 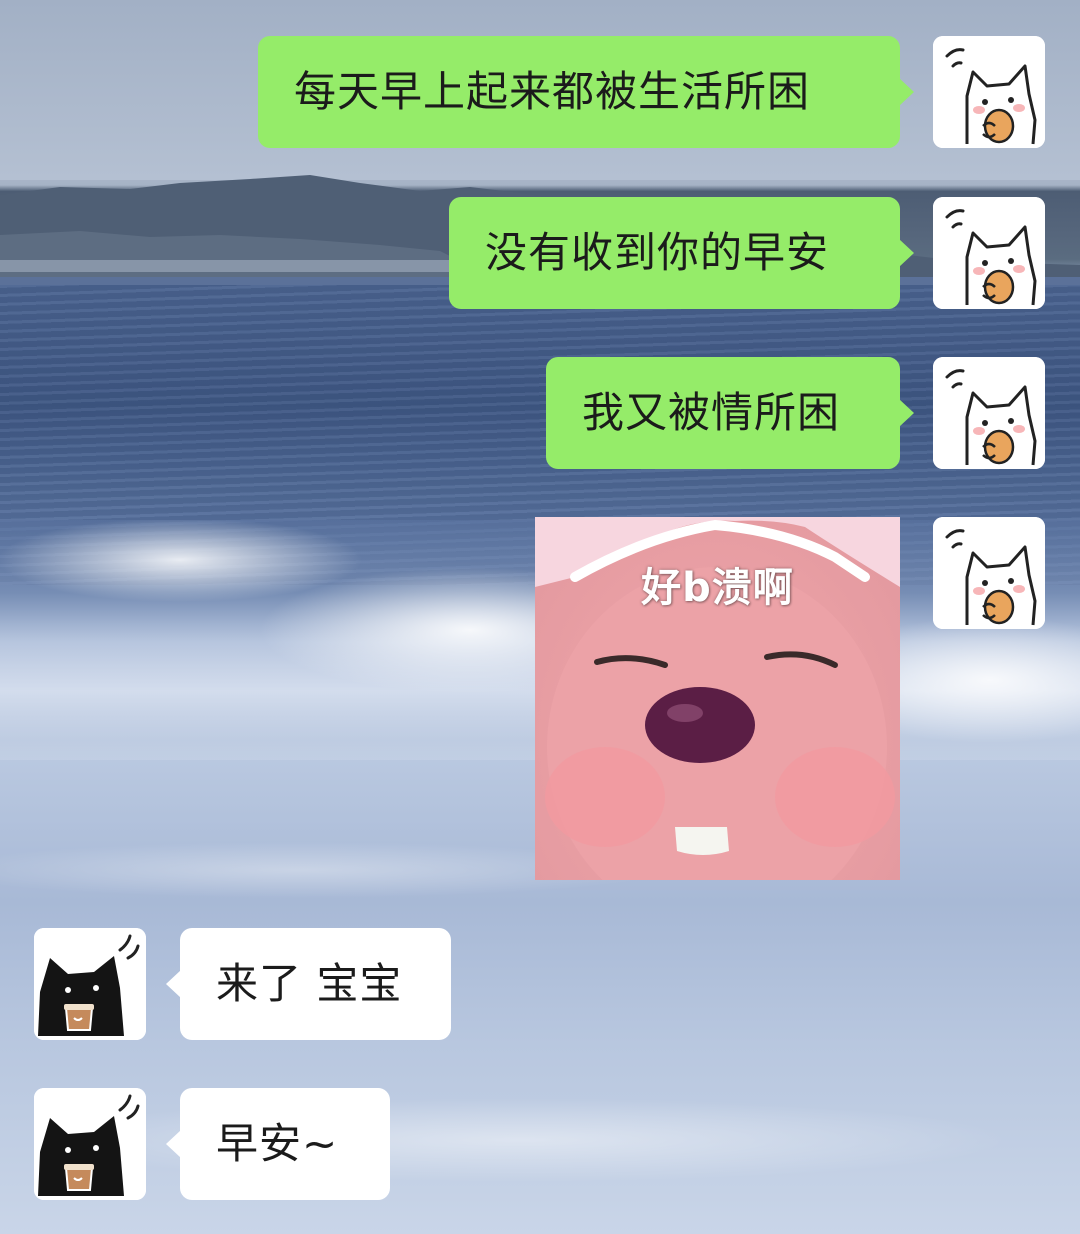 I want to click on outgoing-message-bubble: 每天早上起来都被生活所困, so click(x=586, y=92).